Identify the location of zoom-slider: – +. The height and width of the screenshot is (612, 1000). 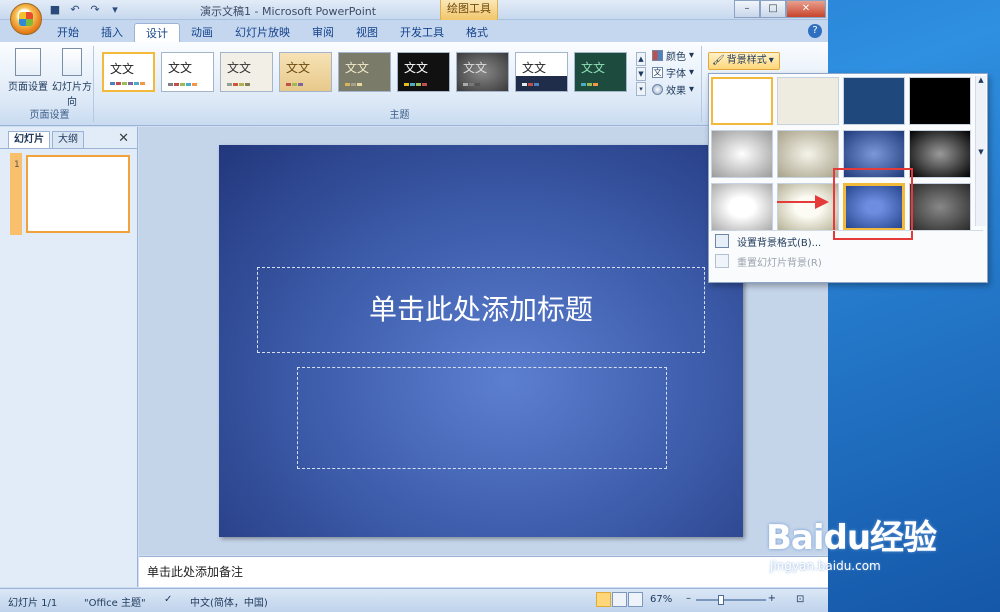
(731, 599).